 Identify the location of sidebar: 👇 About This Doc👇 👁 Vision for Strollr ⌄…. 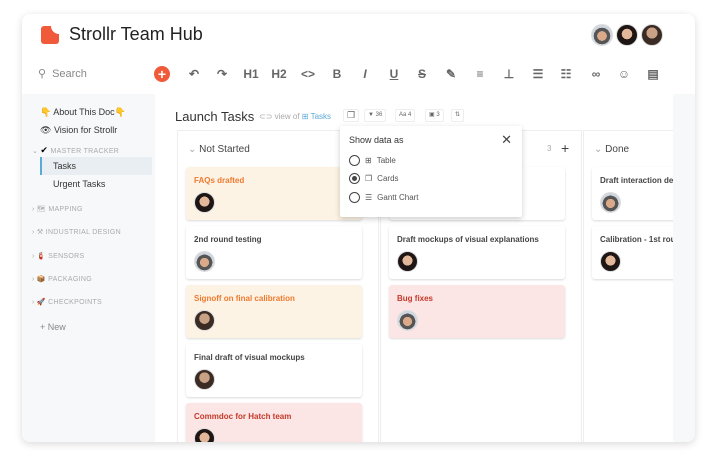
(88, 268).